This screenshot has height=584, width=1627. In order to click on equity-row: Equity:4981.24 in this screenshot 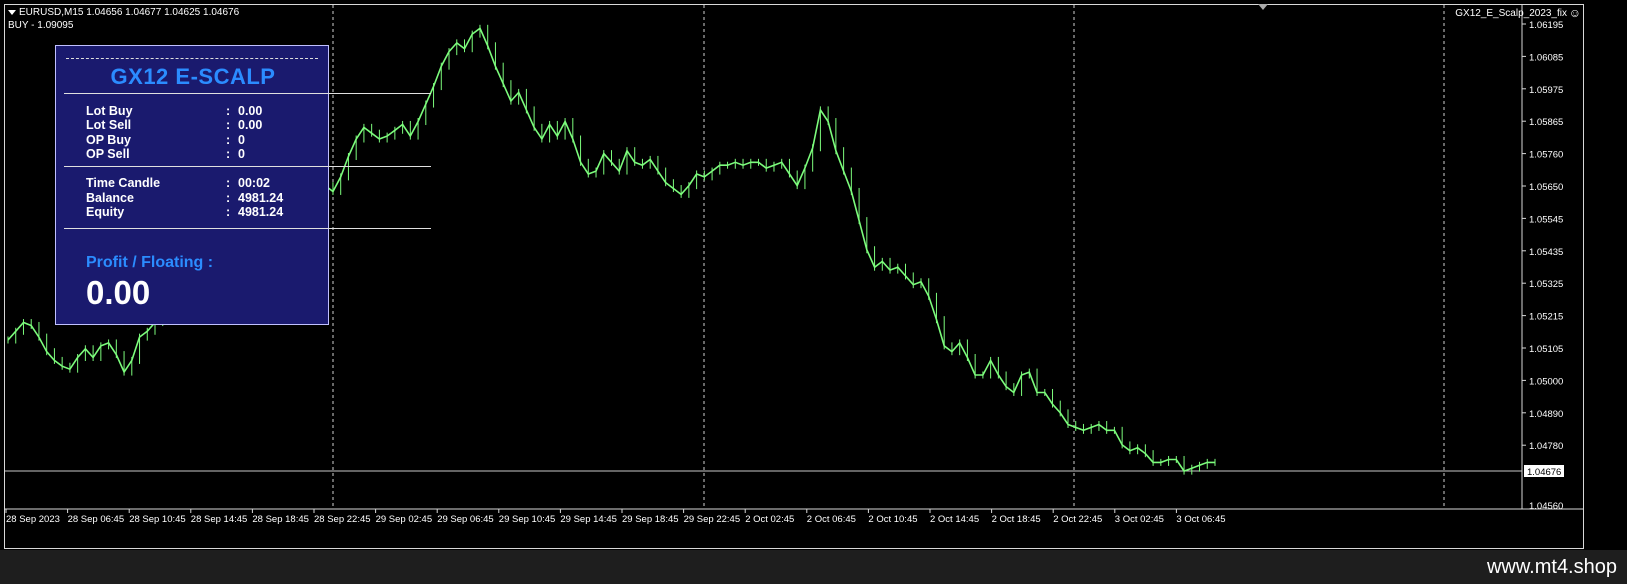, I will do `click(185, 212)`.